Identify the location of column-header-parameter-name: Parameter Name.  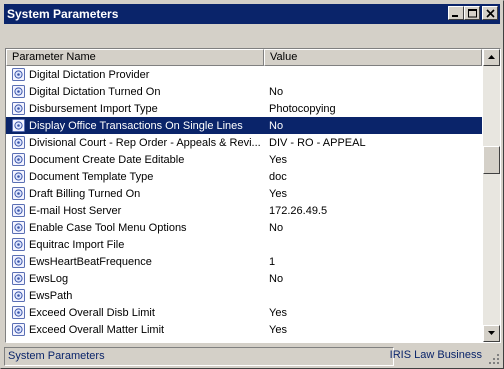
(135, 57).